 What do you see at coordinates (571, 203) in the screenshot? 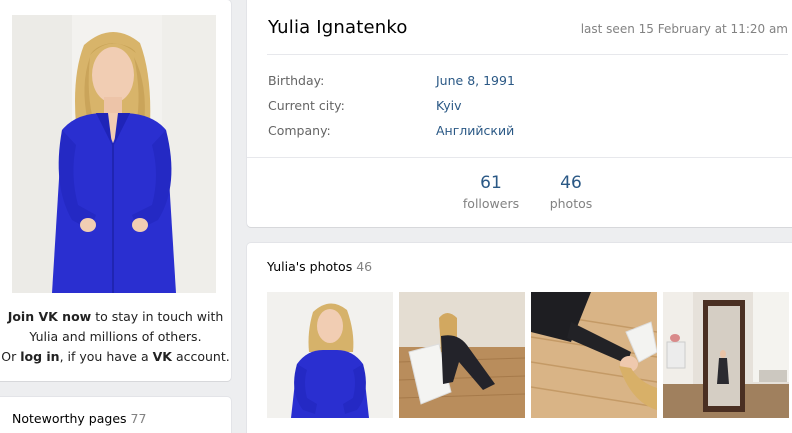
I see `photos-label: photos` at bounding box center [571, 203].